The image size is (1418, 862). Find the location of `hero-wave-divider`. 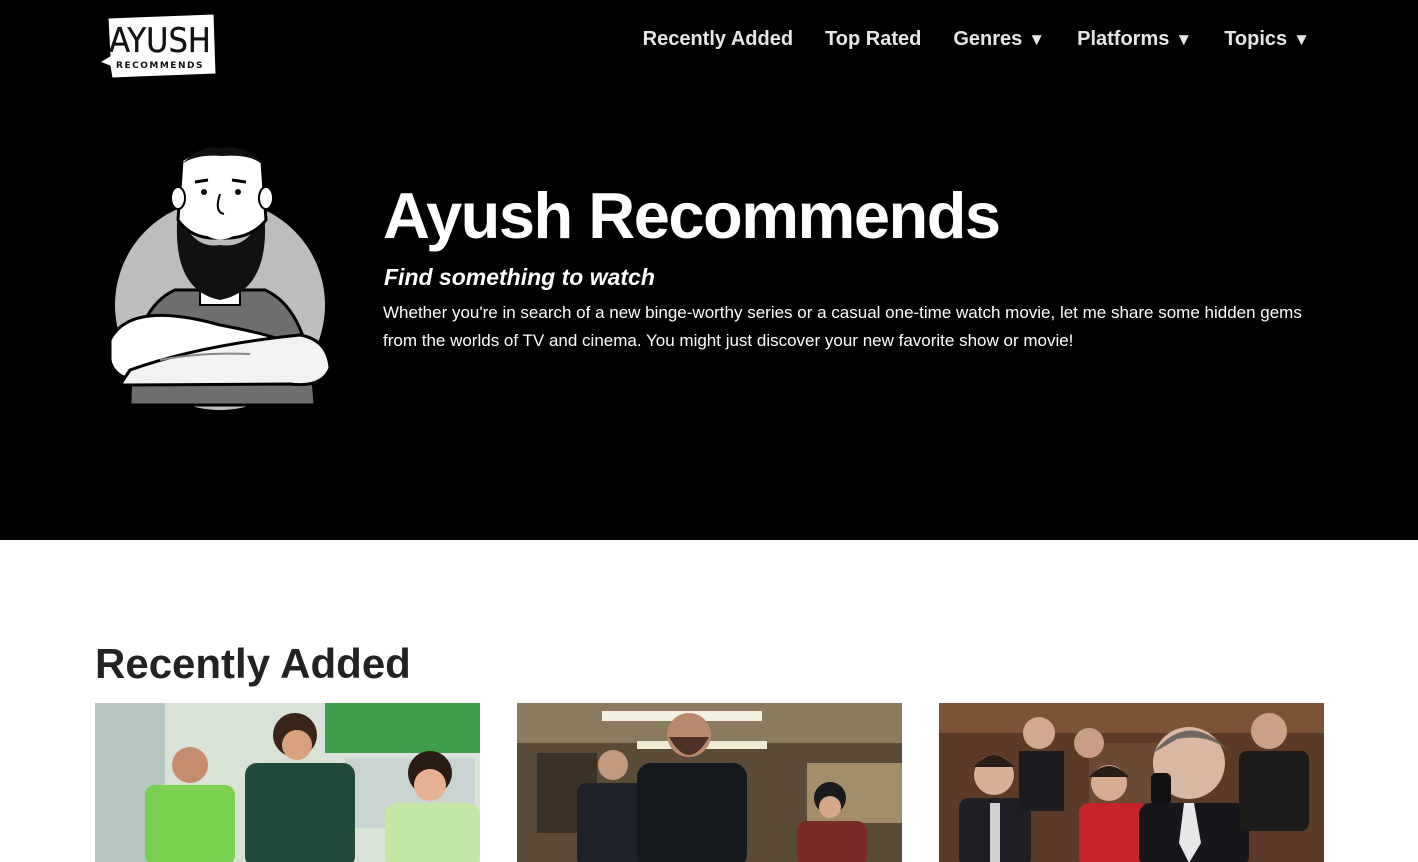

hero-wave-divider is located at coordinates (709, 486).